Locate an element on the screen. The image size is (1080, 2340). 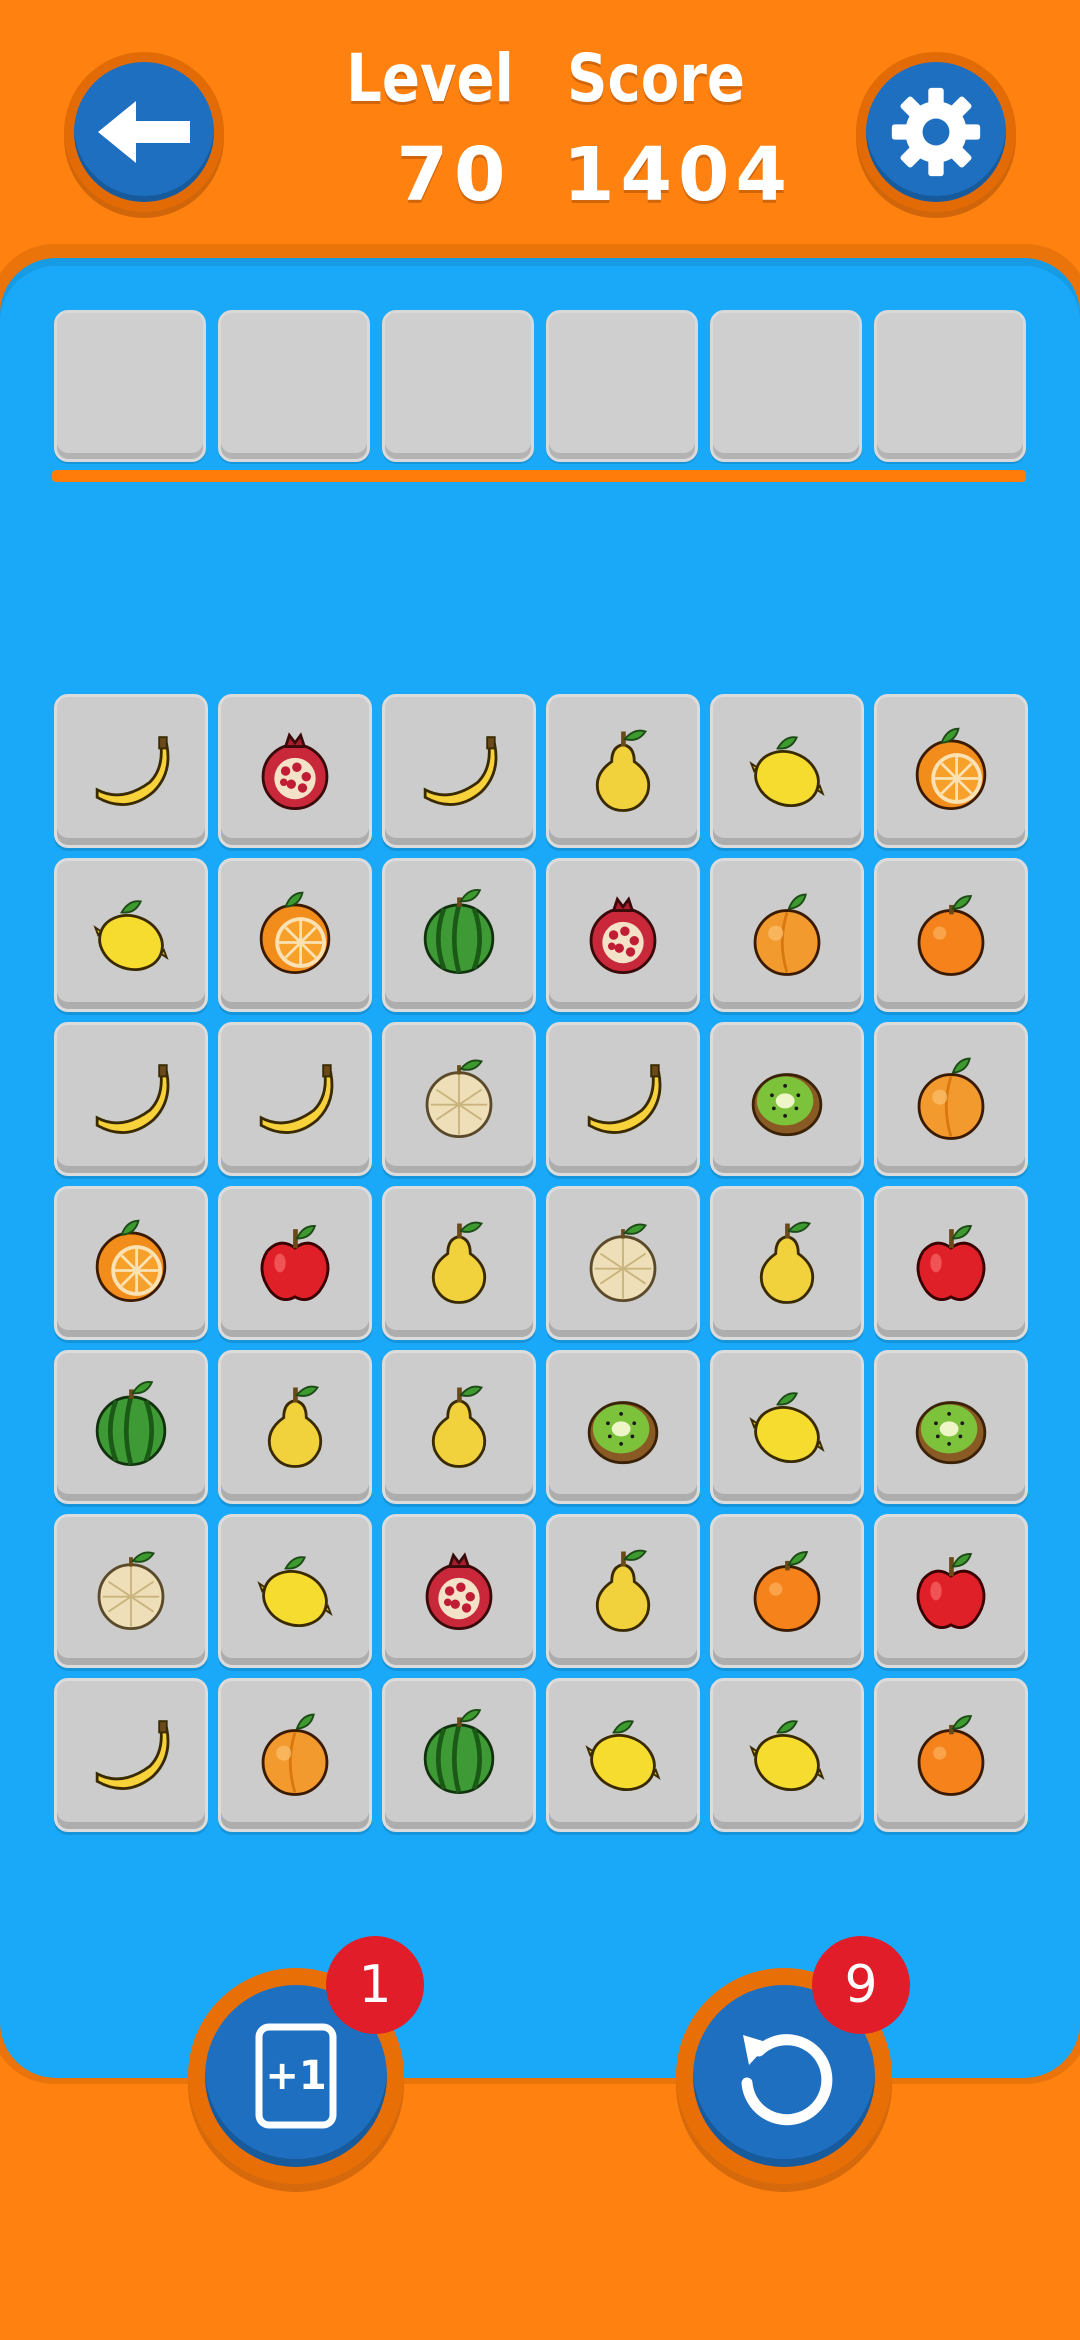
undo-count-badge: 9 is located at coordinates (861, 1985).